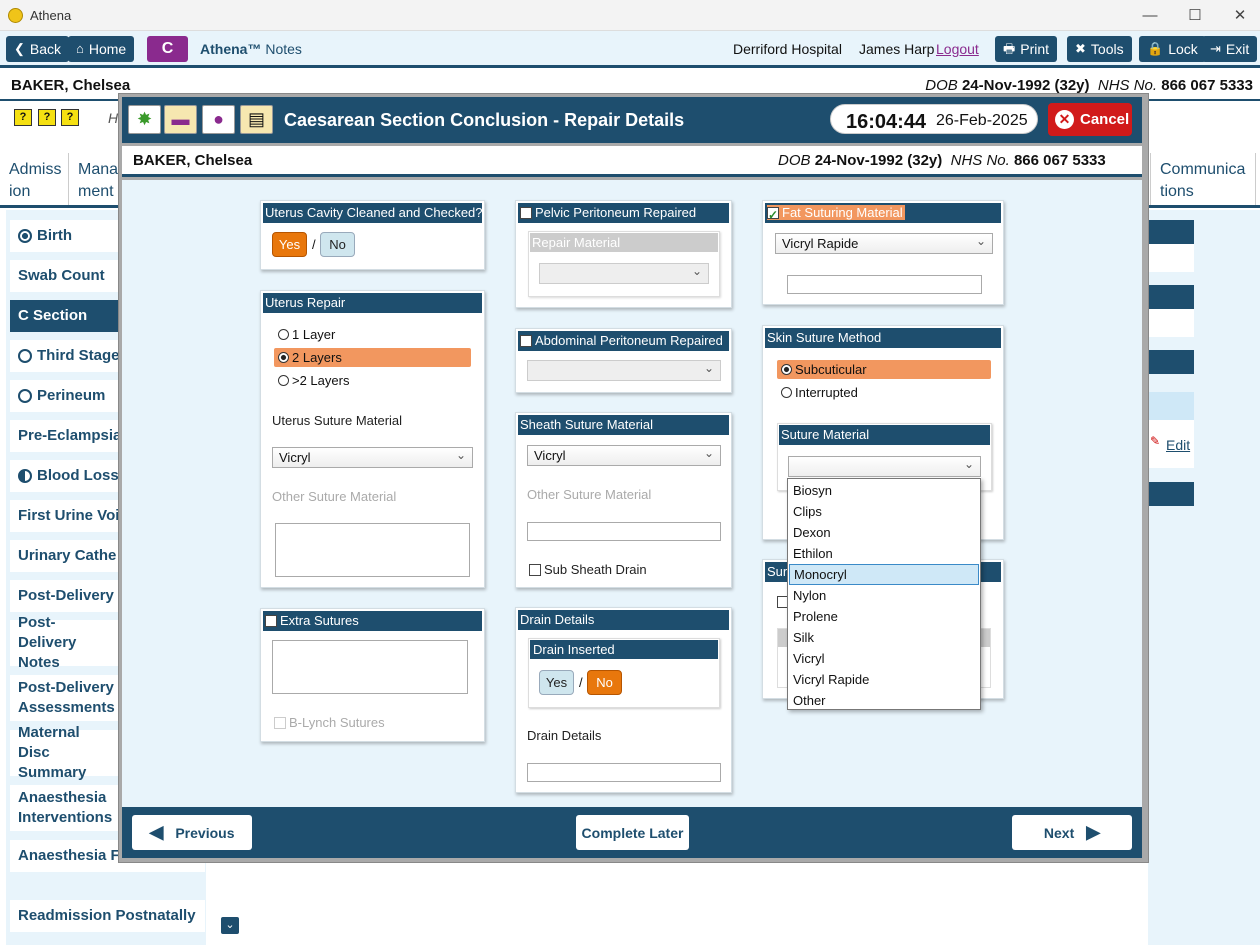  What do you see at coordinates (65, 698) in the screenshot?
I see `sidebar-item-post-delivery-assessments: Post-Delivery Assessments` at bounding box center [65, 698].